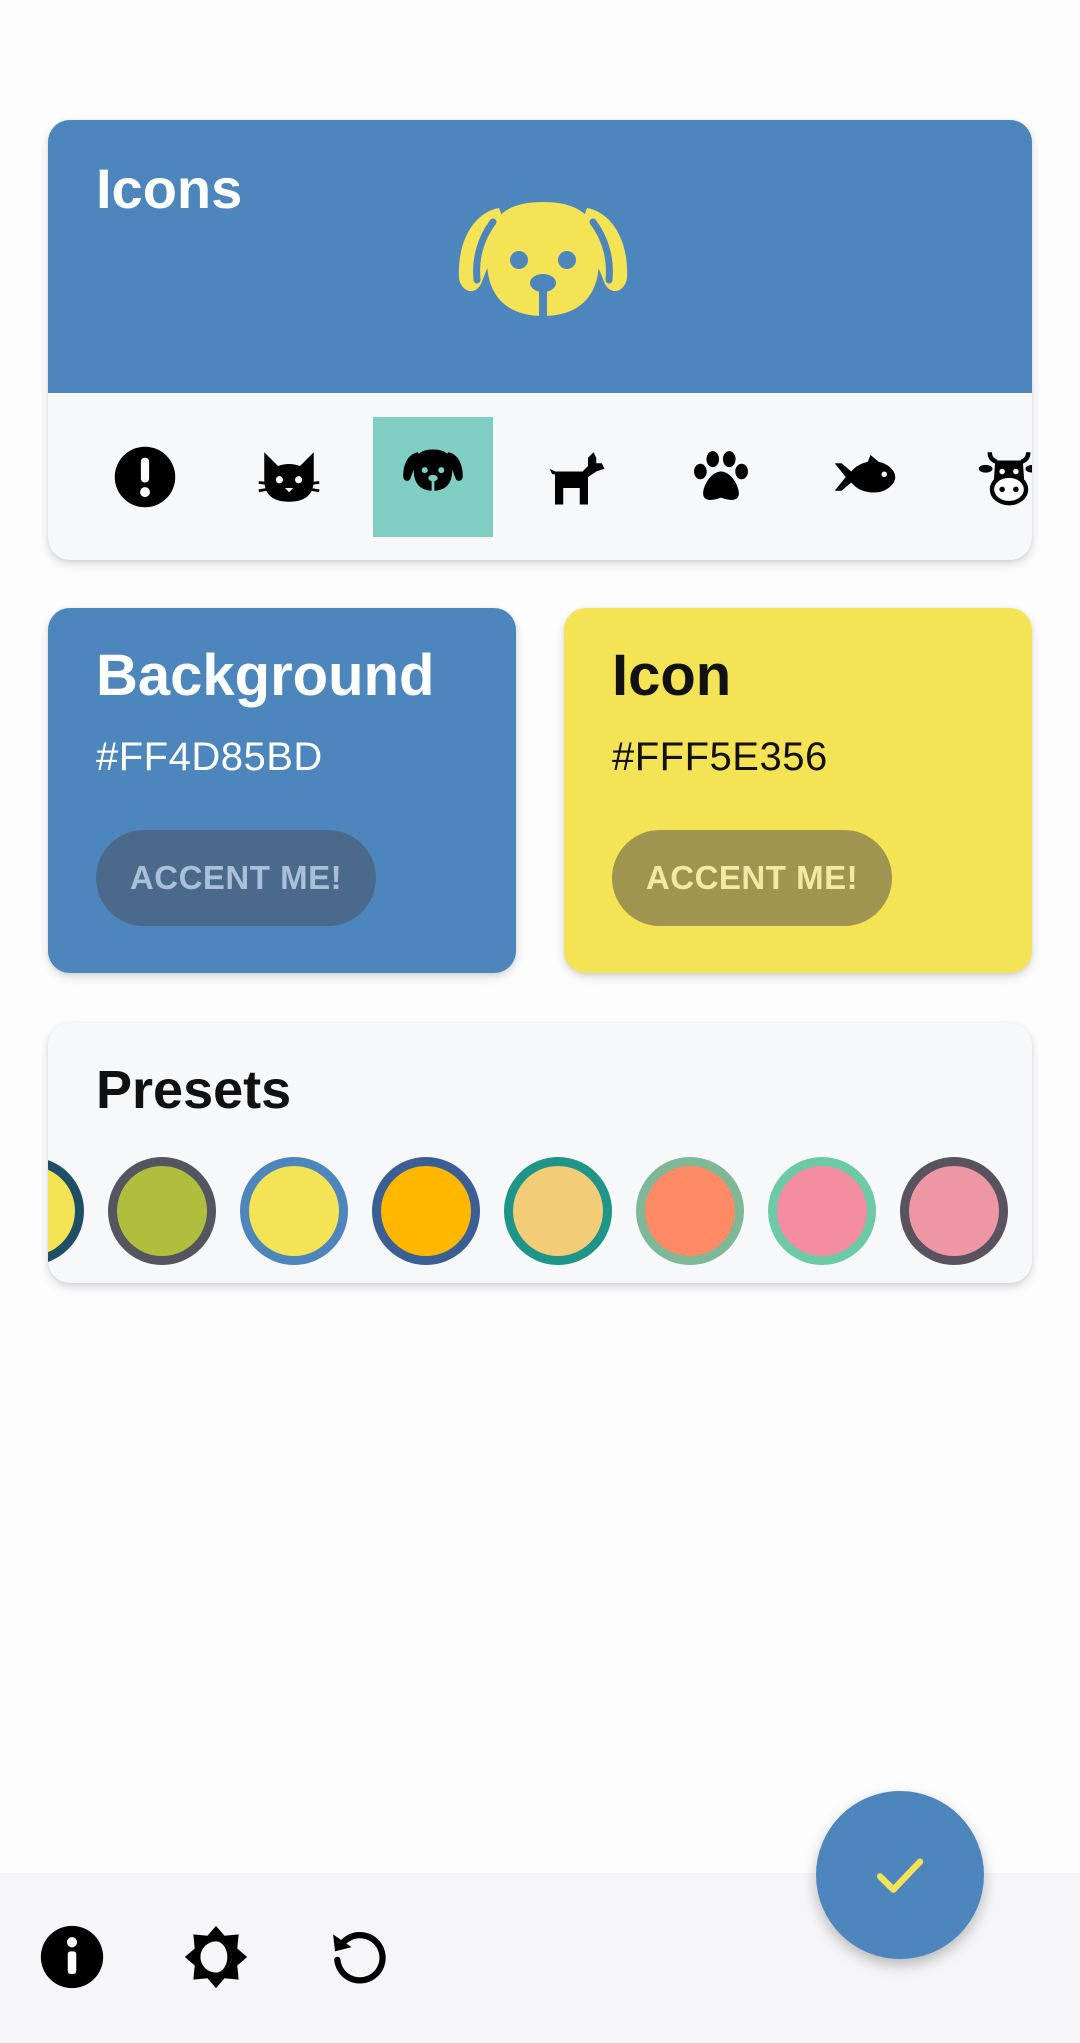 This screenshot has height=2043, width=1080. Describe the element at coordinates (752, 878) in the screenshot. I see `icon-accent-button: ACCENT ME!` at that location.